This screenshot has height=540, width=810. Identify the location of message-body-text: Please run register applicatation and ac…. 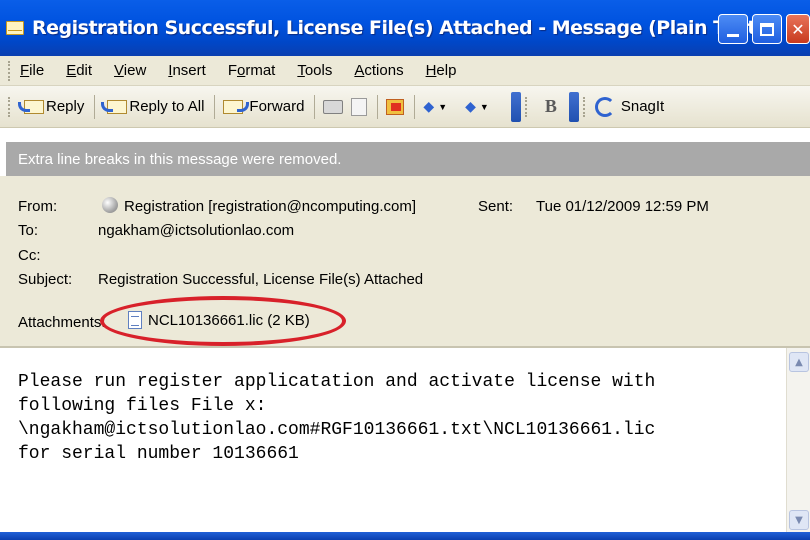
(337, 418).